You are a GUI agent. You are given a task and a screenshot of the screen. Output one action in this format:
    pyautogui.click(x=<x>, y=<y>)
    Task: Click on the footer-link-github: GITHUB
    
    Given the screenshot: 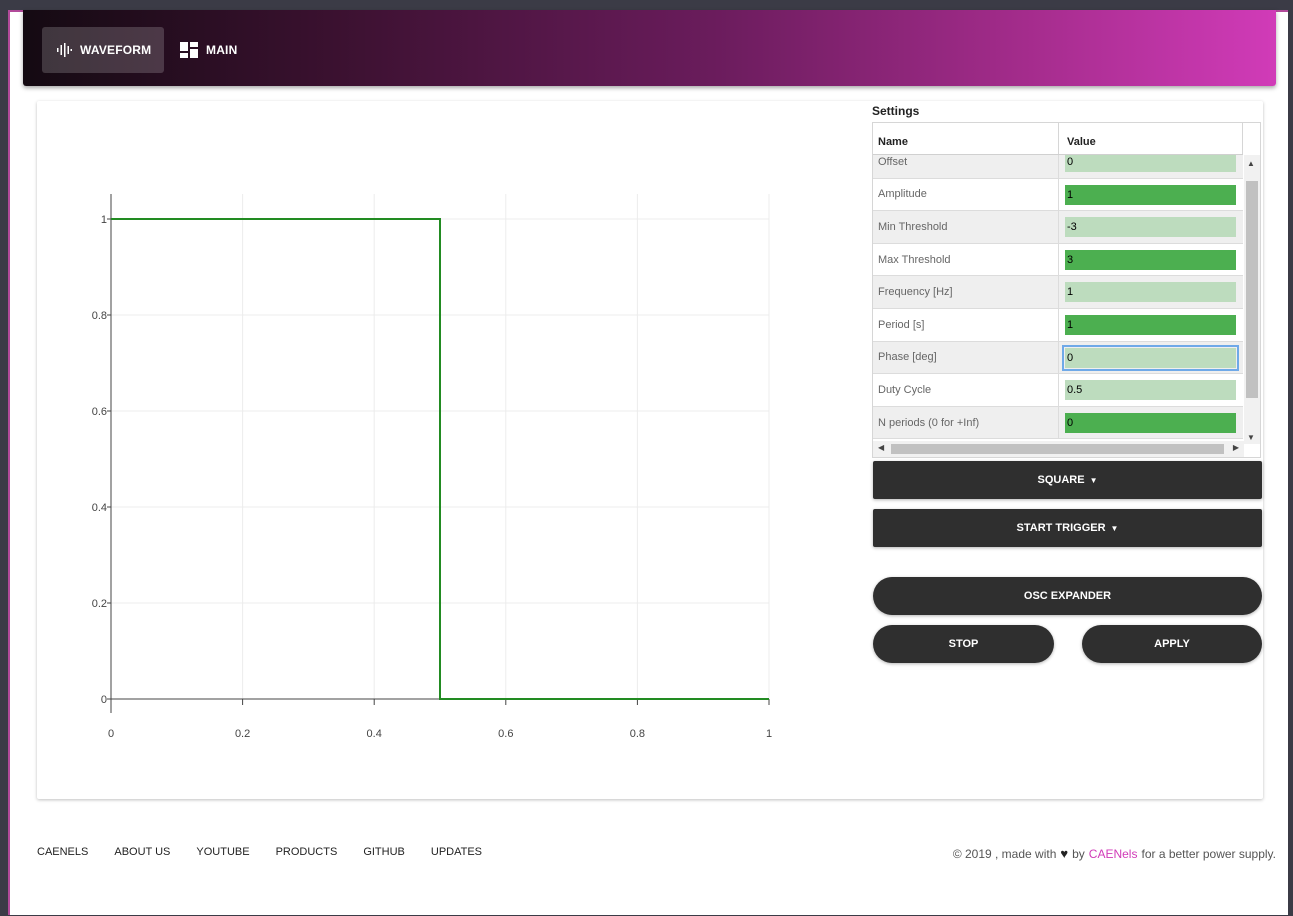 What is the action you would take?
    pyautogui.click(x=384, y=852)
    